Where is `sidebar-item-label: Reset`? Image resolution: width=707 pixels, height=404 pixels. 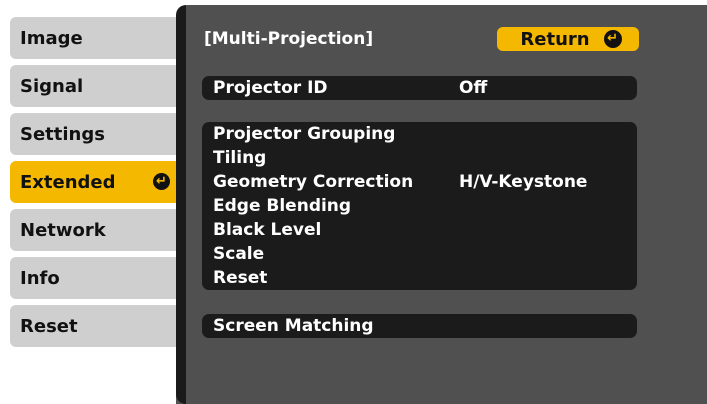 sidebar-item-label: Reset is located at coordinates (49, 326).